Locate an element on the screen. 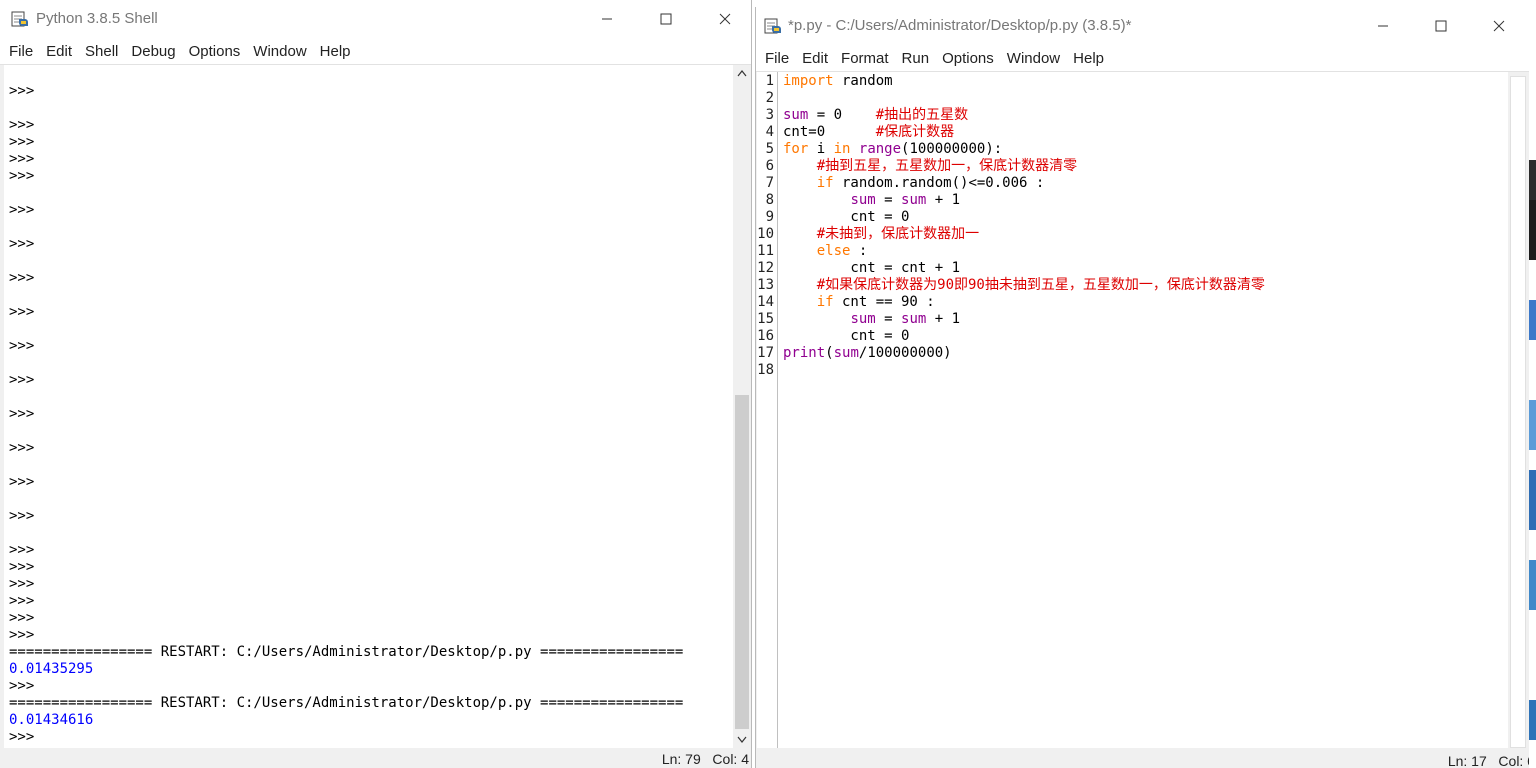  menu-debug: Debug is located at coordinates (153, 51).